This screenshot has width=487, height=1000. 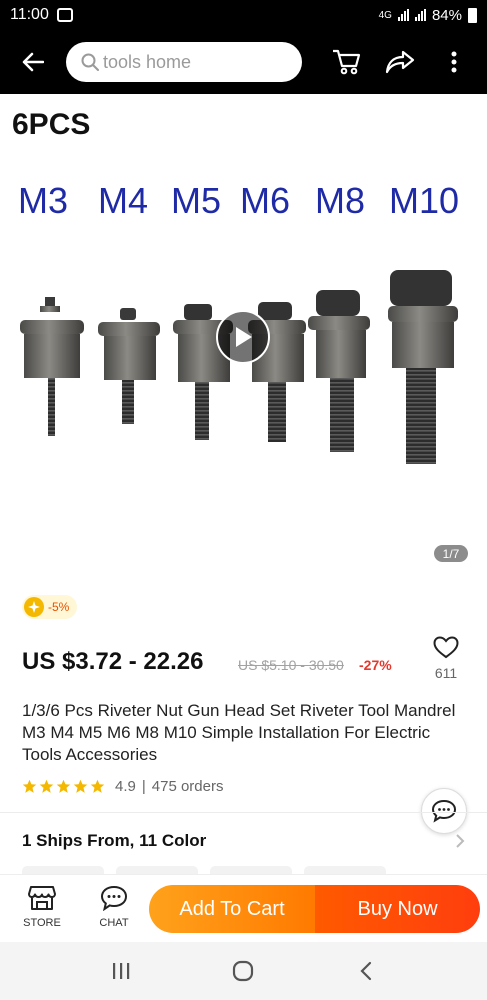 What do you see at coordinates (446, 647) in the screenshot?
I see `heart-icon` at bounding box center [446, 647].